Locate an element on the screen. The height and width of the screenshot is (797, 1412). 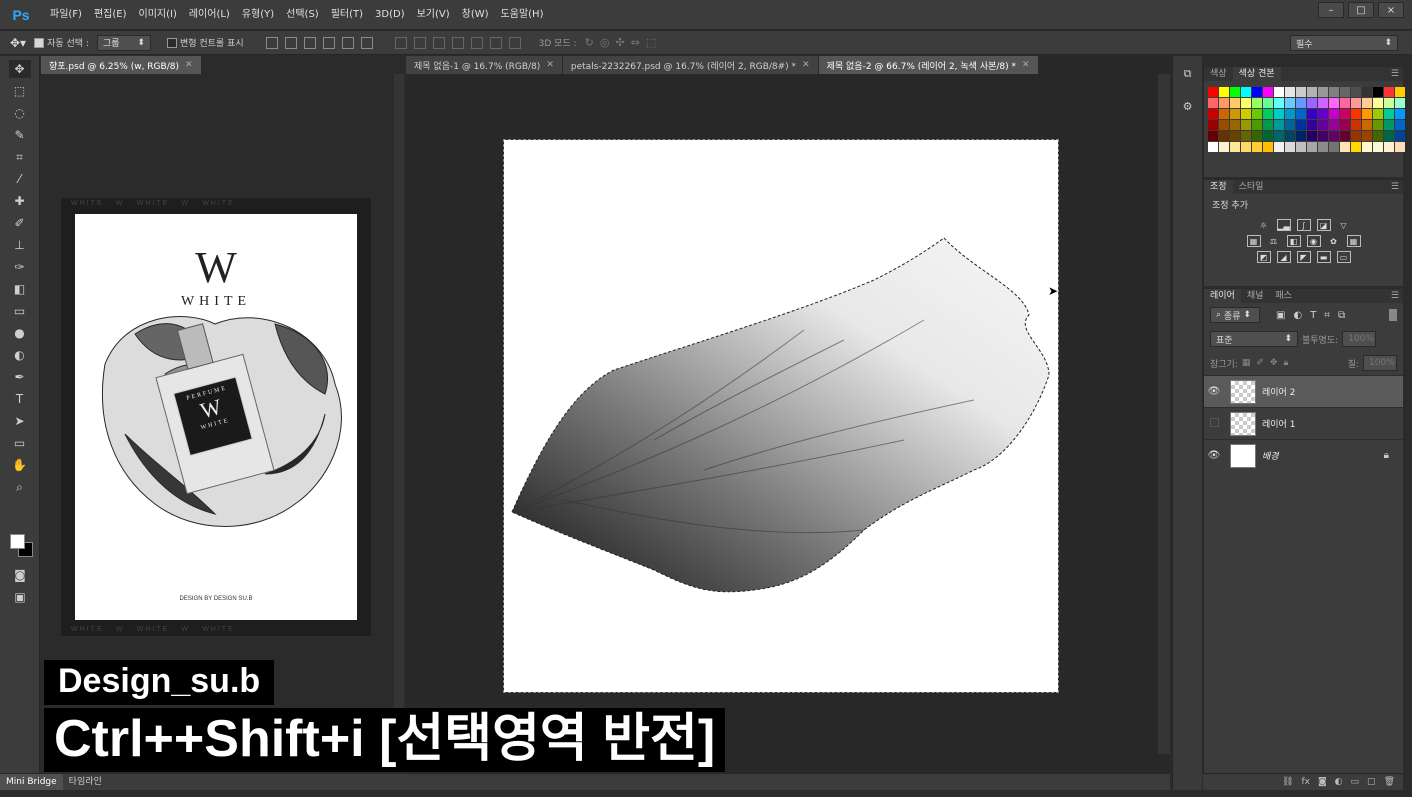
smart-object-filter-icon: ⧉ is located at coordinates (1341, 315).